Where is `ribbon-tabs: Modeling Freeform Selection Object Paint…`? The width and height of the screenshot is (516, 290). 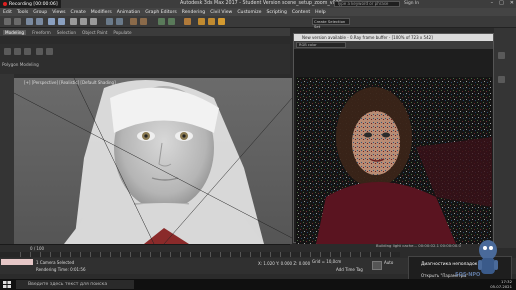 ribbon-tabs: Modeling Freeform Selection Object Paint… is located at coordinates (145, 32).